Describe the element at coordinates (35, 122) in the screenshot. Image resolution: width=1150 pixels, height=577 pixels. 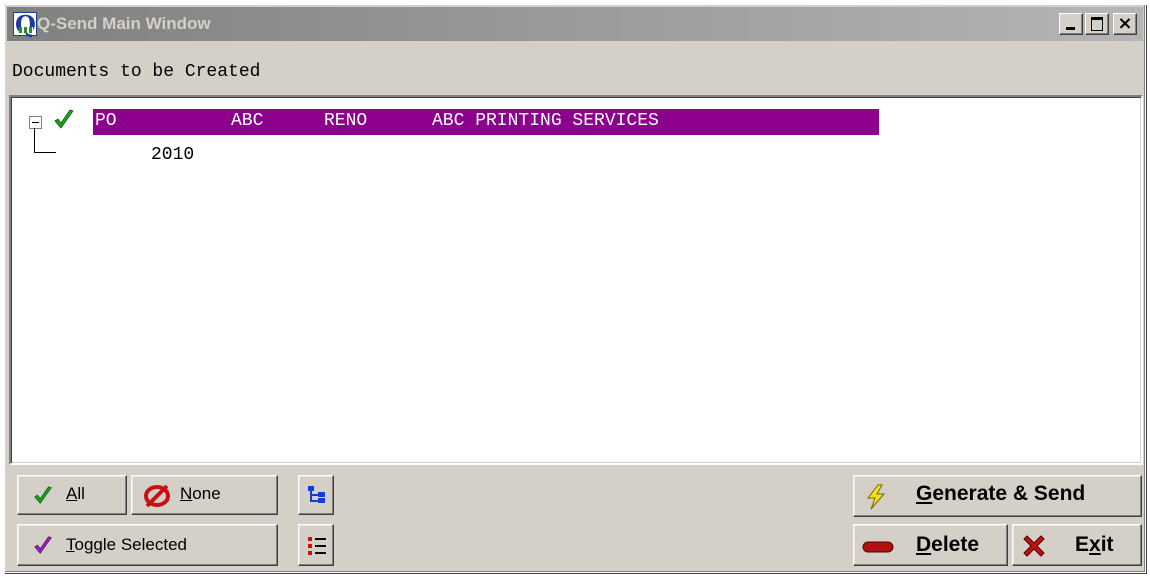
I see `collapse-icon` at that location.